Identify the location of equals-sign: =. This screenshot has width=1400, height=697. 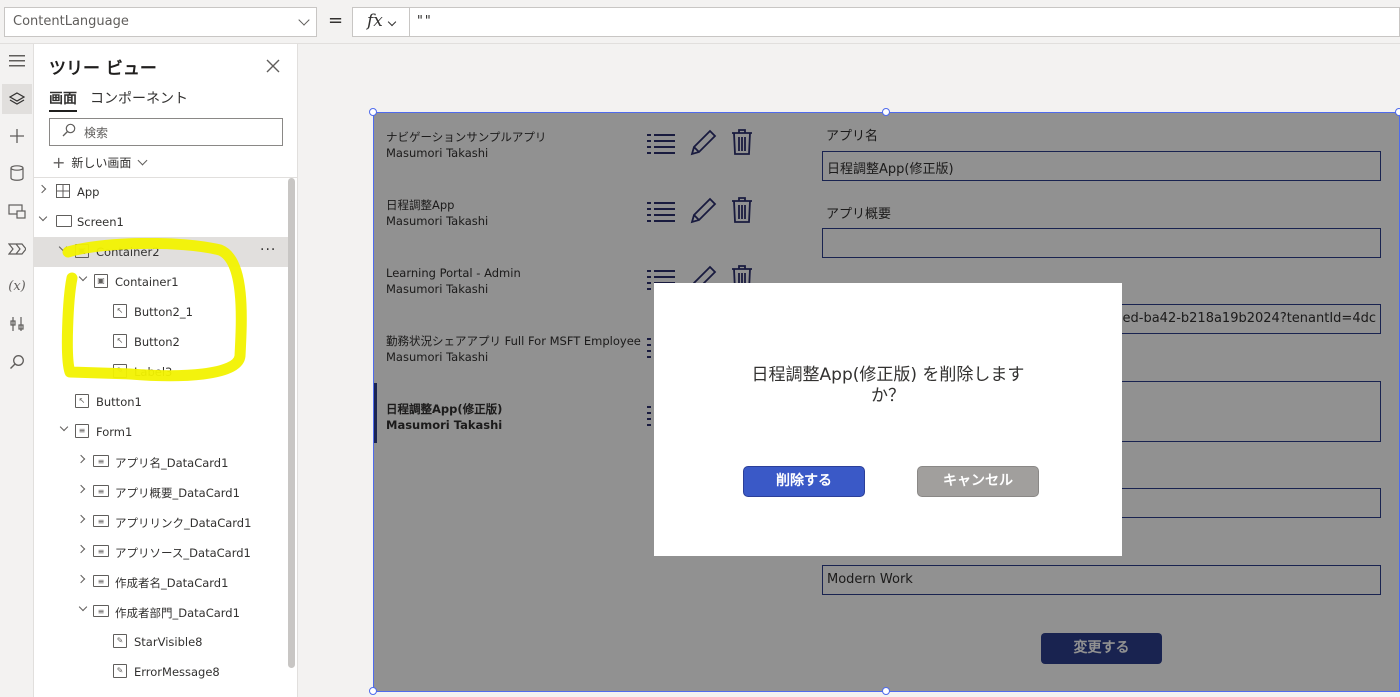
(336, 20).